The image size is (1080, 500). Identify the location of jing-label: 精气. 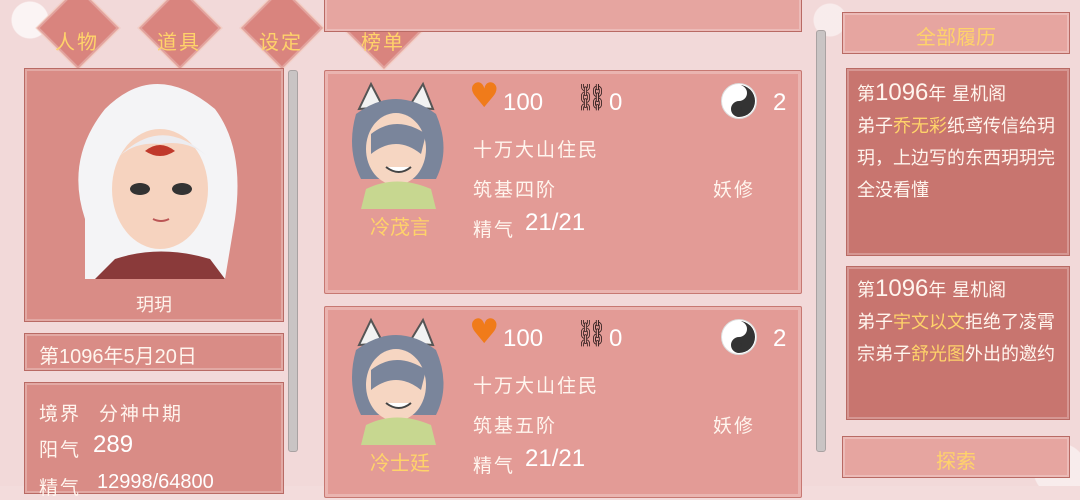
(60, 488).